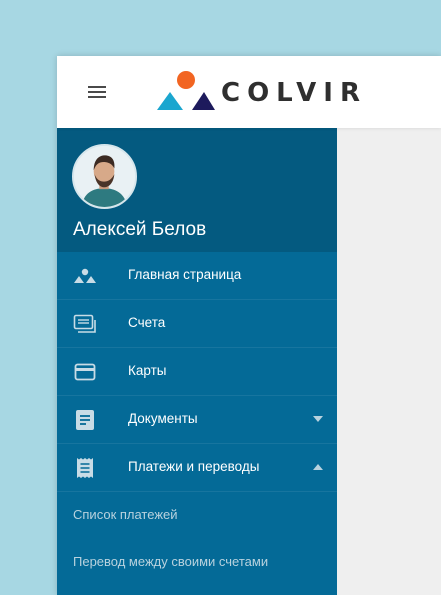  Describe the element at coordinates (163, 418) in the screenshot. I see `menu-item-label: Документы` at that location.